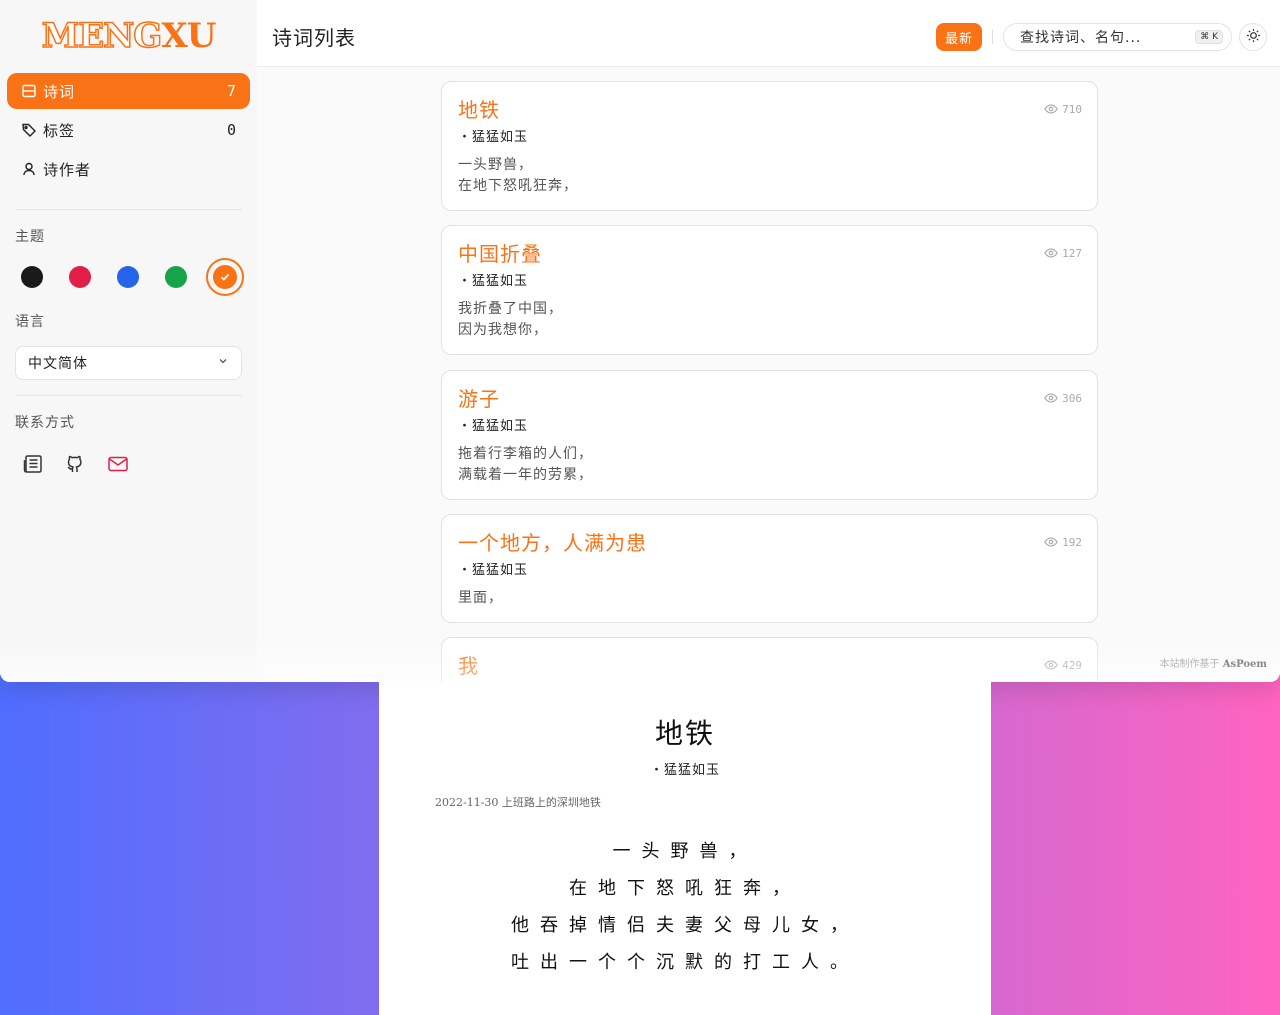 Image resolution: width=1280 pixels, height=1015 pixels. I want to click on sidebar-item-poems: 诗词 7, so click(128, 91).